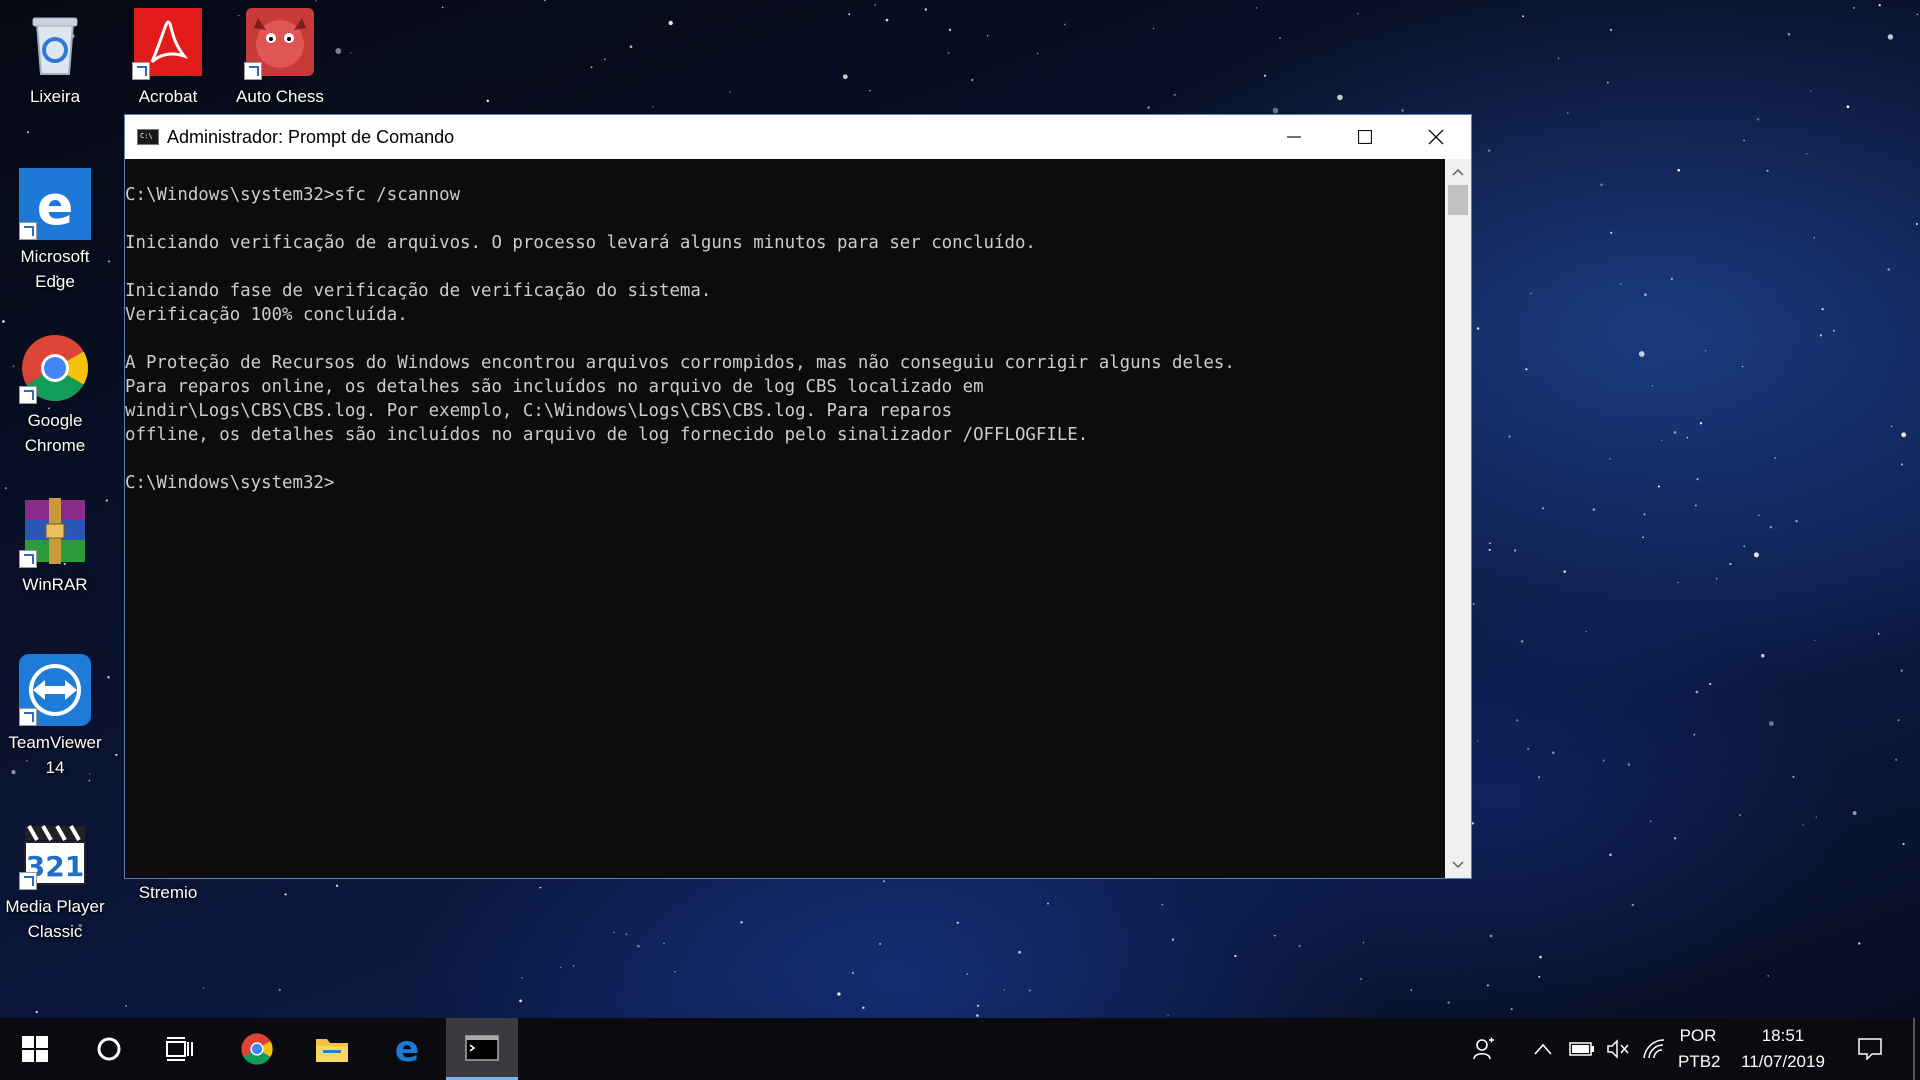 The image size is (1920, 1080). I want to click on scroll-down-button, so click(1458, 865).